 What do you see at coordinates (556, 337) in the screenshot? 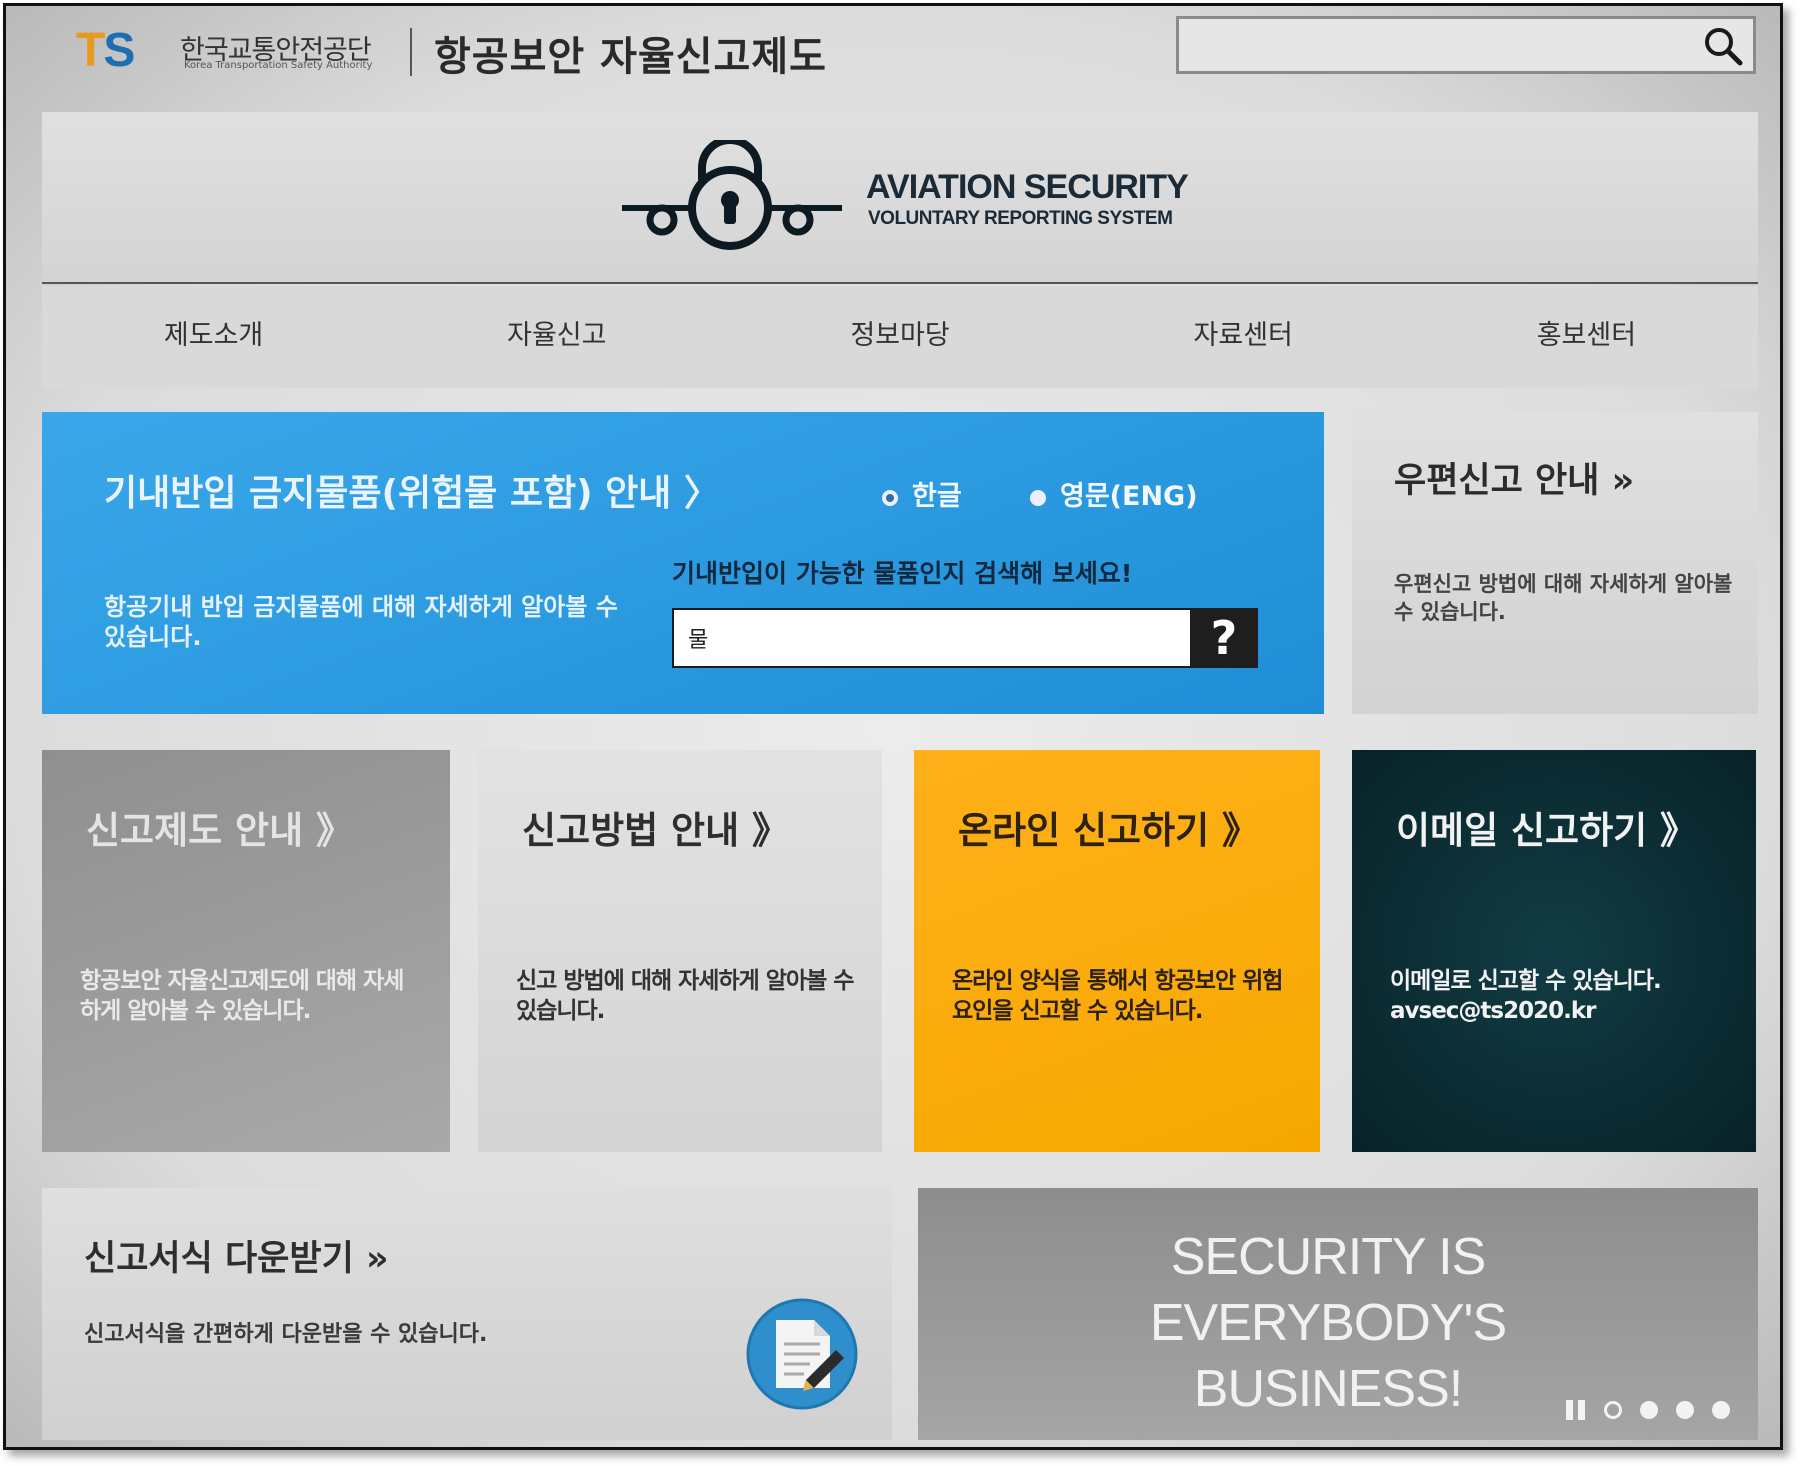
I see `nav-item-report: 자율신고` at bounding box center [556, 337].